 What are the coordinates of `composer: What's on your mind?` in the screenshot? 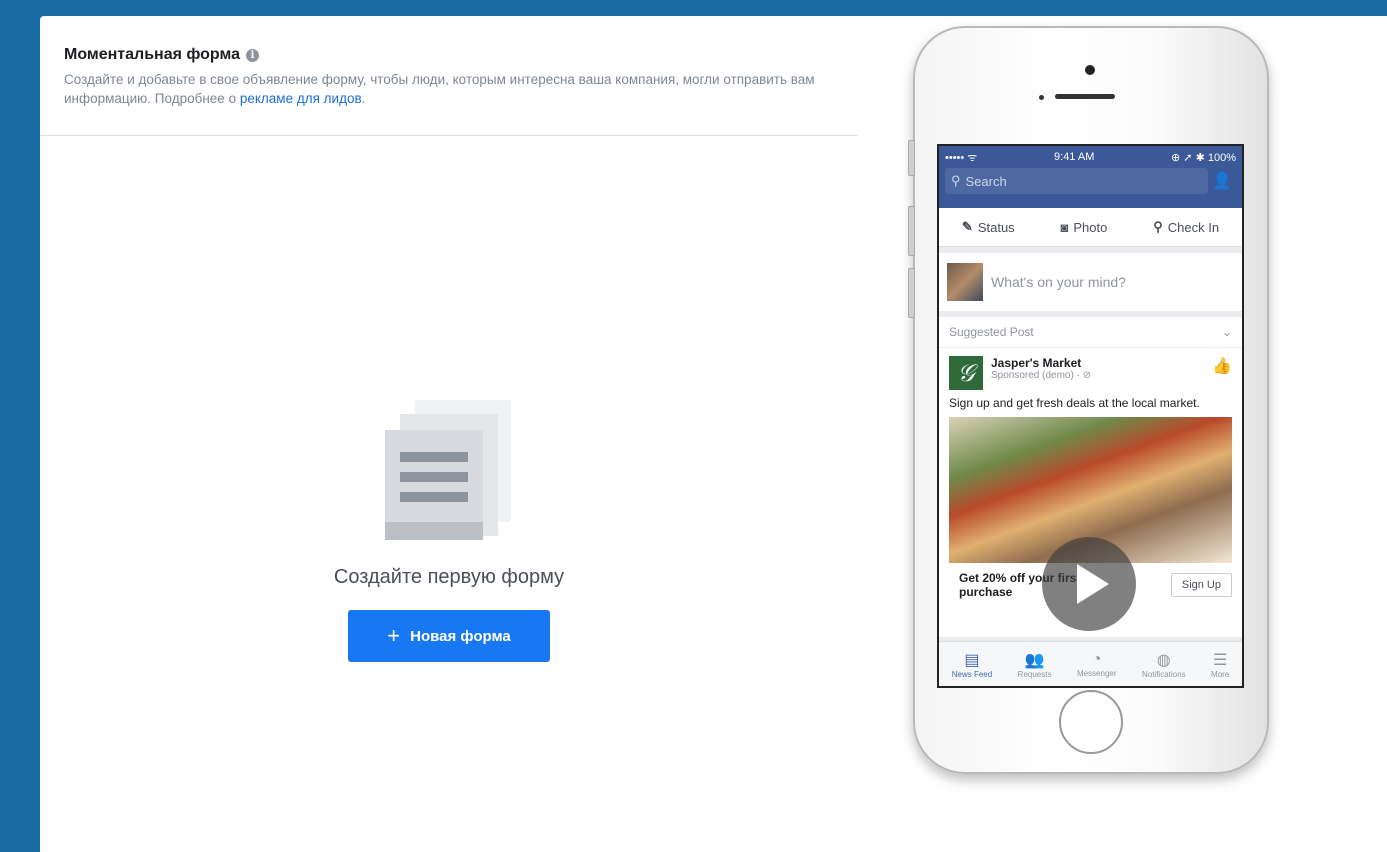 It's located at (1090, 282).